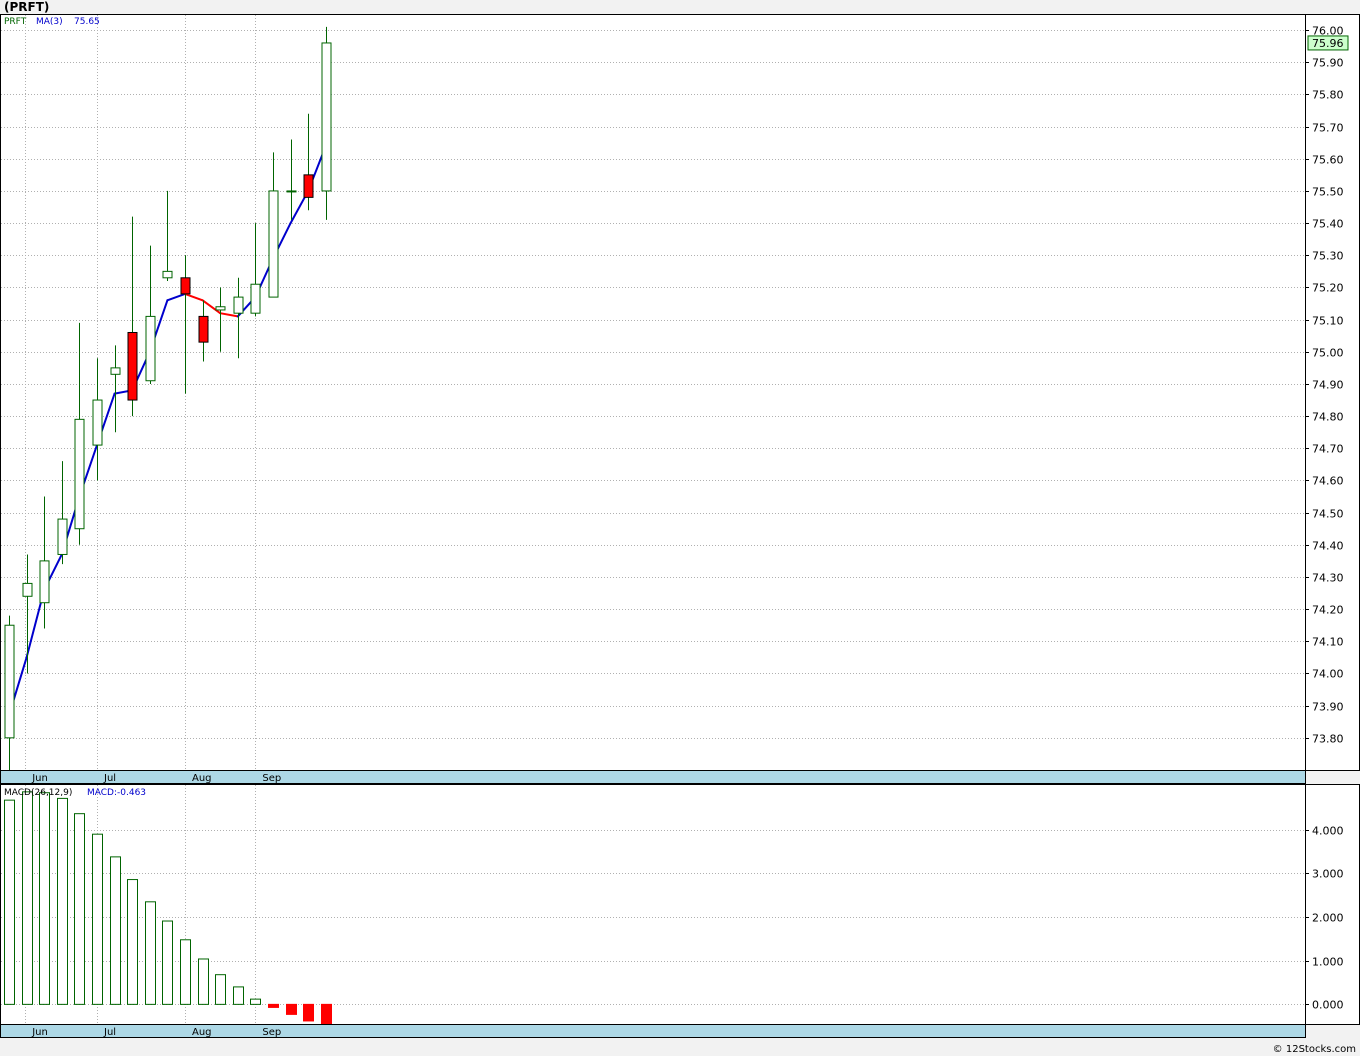 Image resolution: width=1360 pixels, height=1056 pixels. What do you see at coordinates (1328, 1005) in the screenshot?
I see `macd-tick-label: 0.000` at bounding box center [1328, 1005].